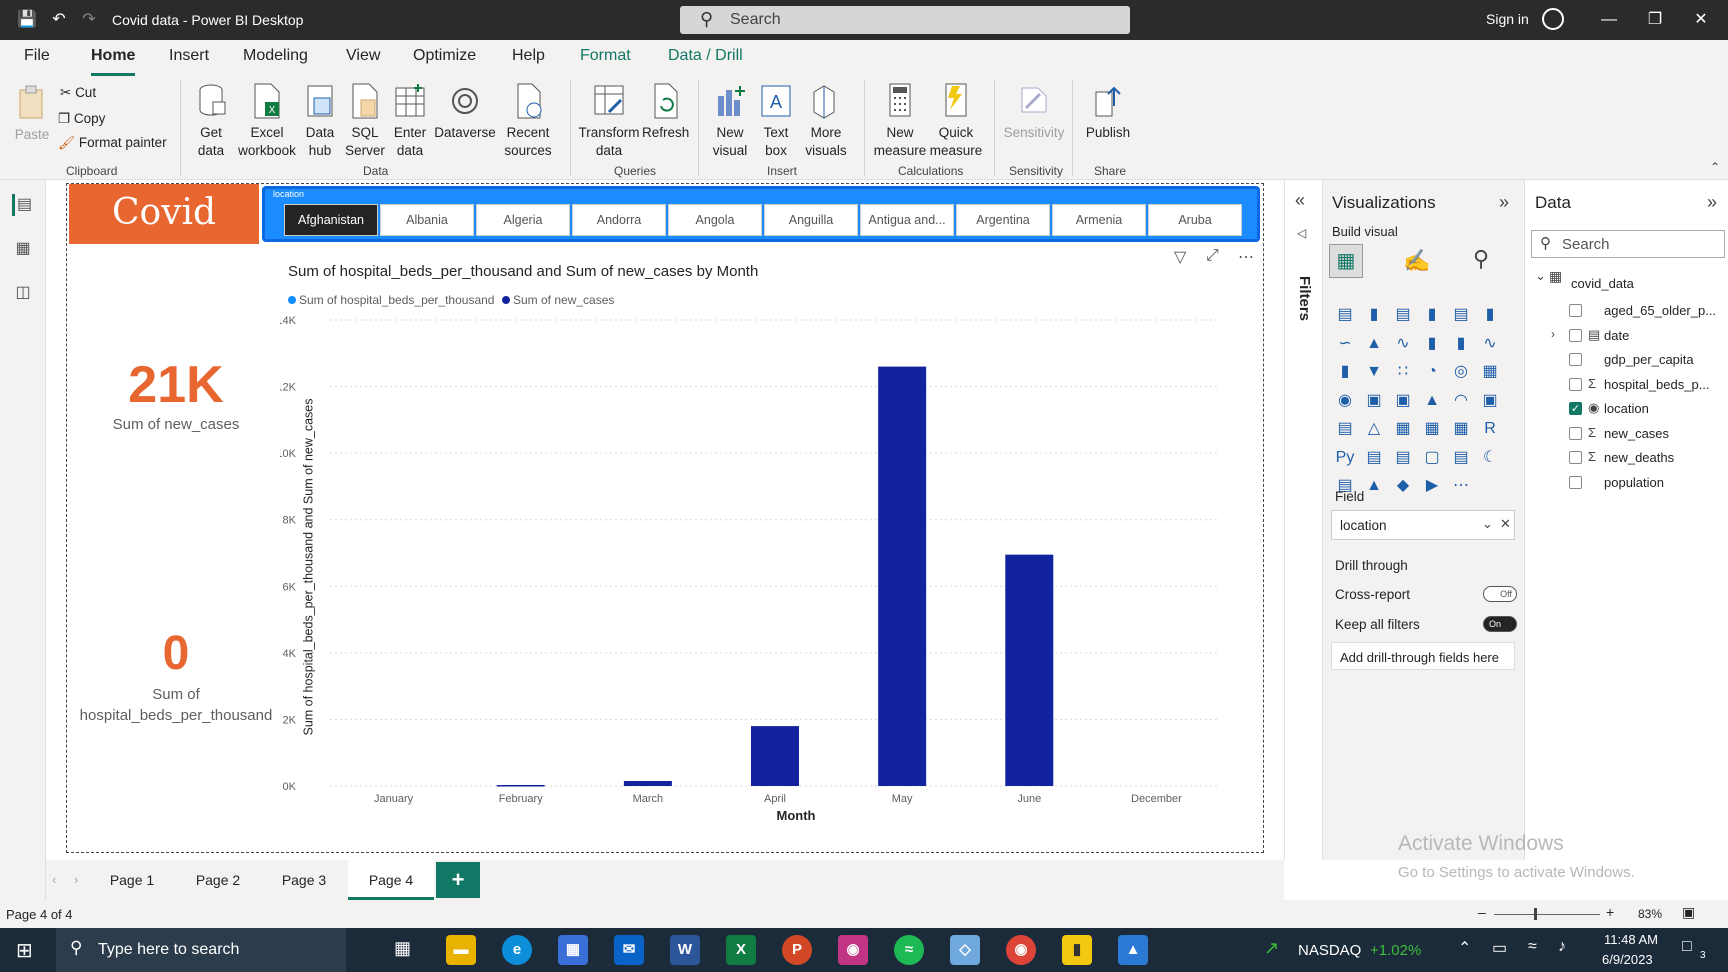  I want to click on wifi-icon: ≈, so click(1532, 947).